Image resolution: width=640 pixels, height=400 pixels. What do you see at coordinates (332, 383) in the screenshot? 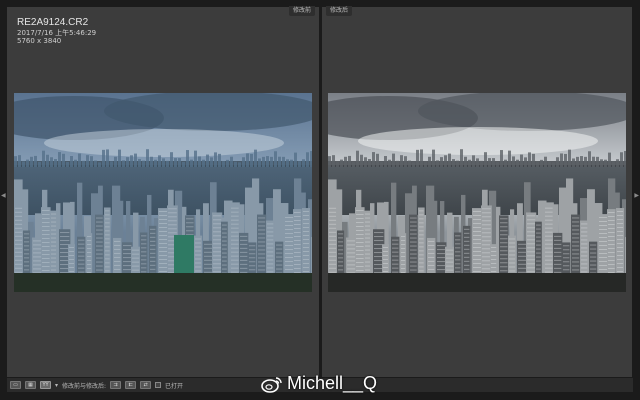
I see `watermark-text: Michell__Q` at bounding box center [332, 383].